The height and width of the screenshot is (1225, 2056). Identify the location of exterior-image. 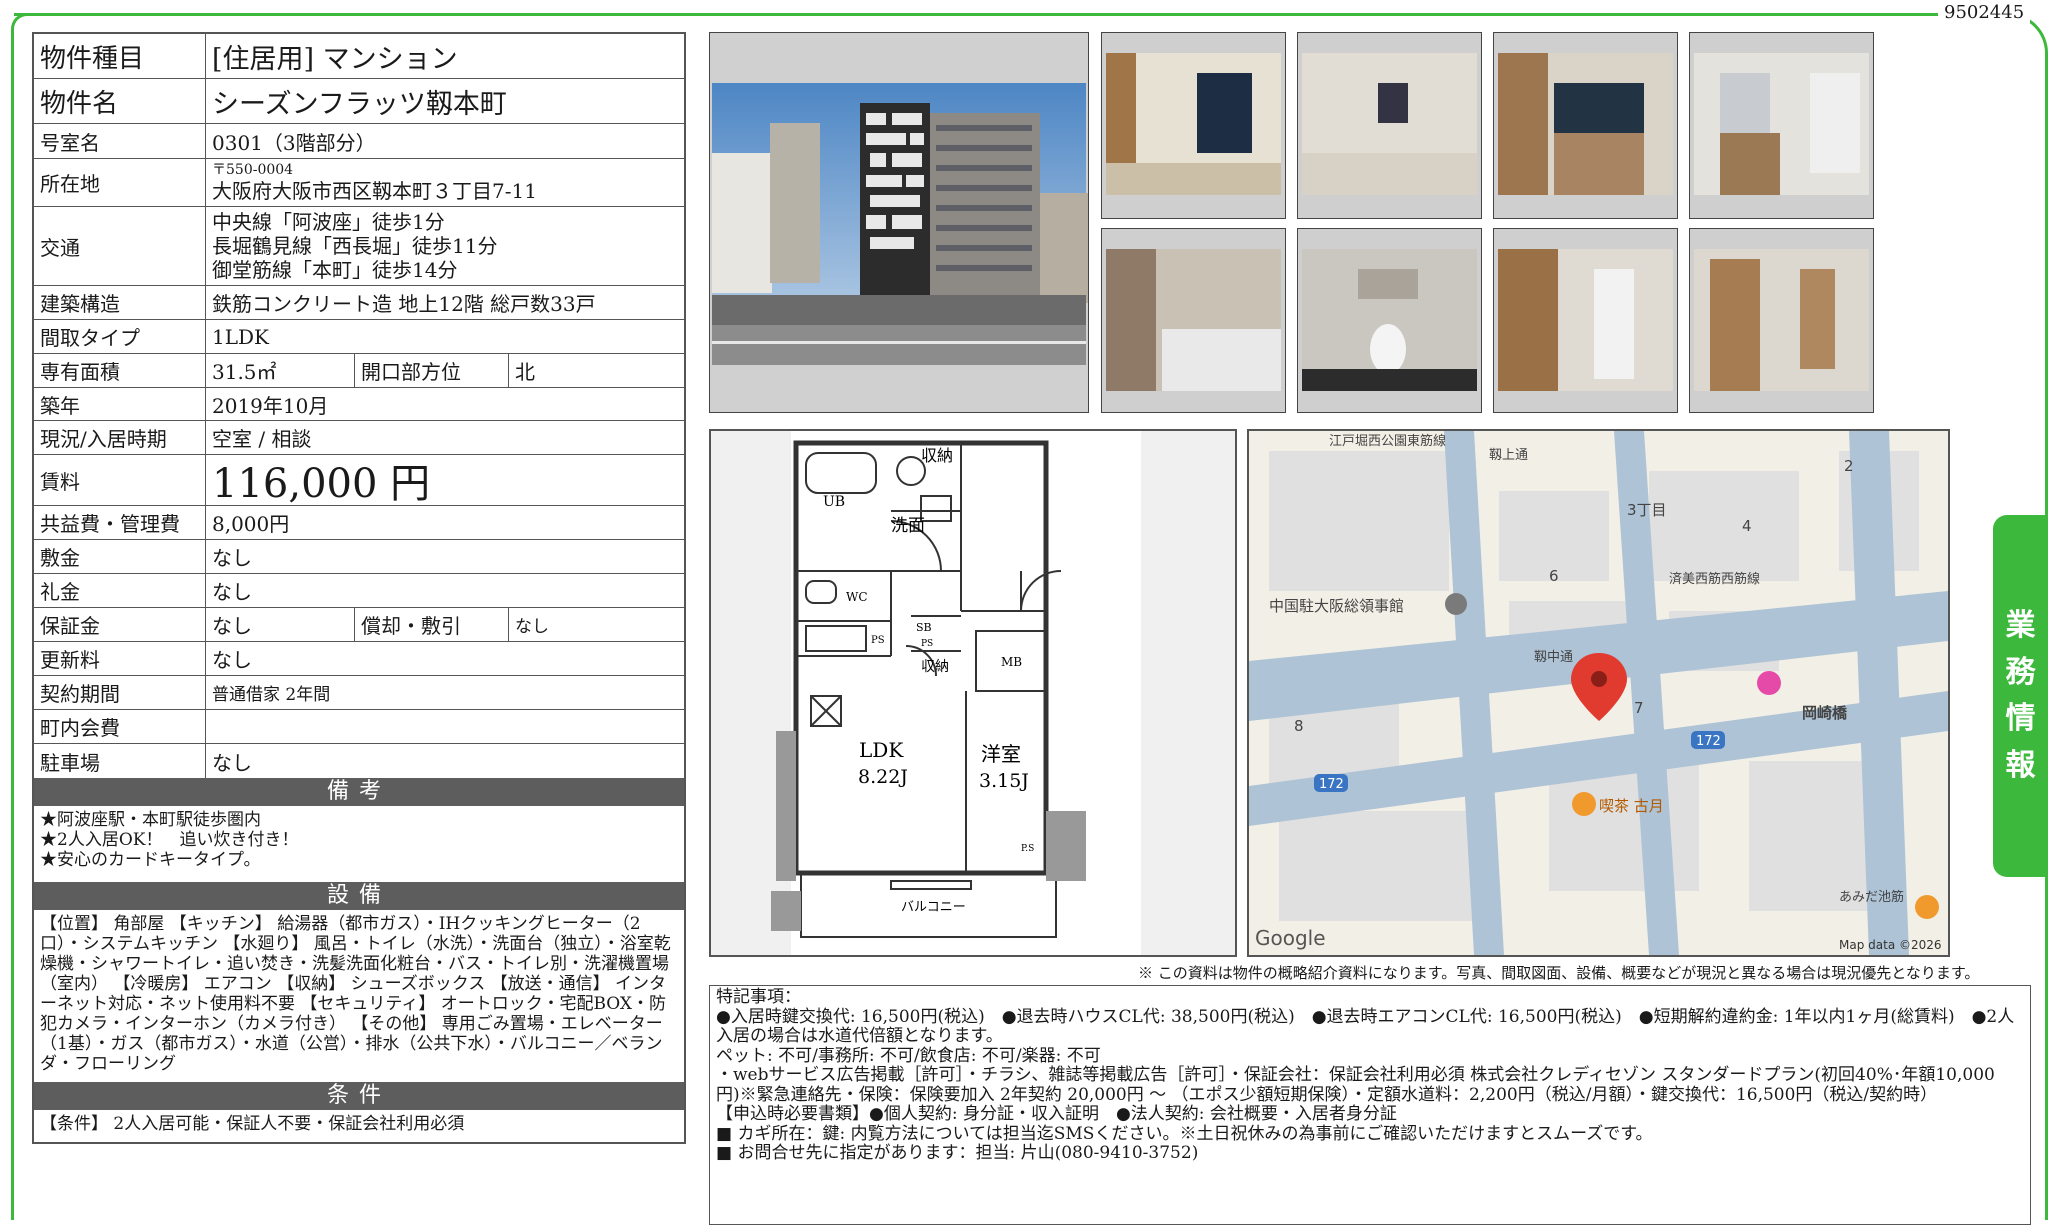
(899, 222).